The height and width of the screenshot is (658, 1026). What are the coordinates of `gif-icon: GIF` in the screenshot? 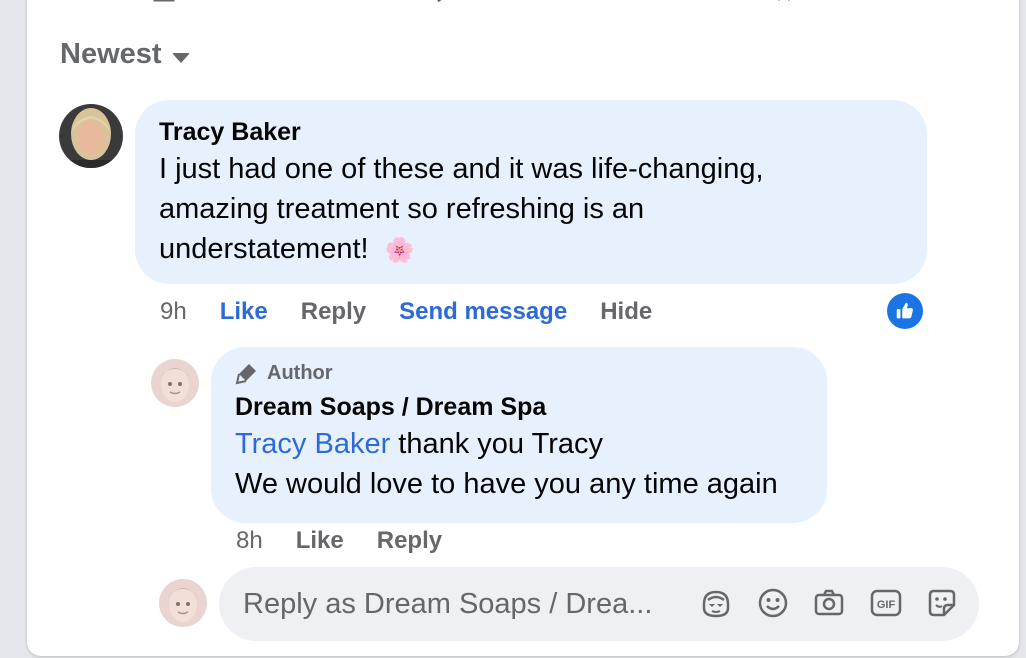 It's located at (886, 603).